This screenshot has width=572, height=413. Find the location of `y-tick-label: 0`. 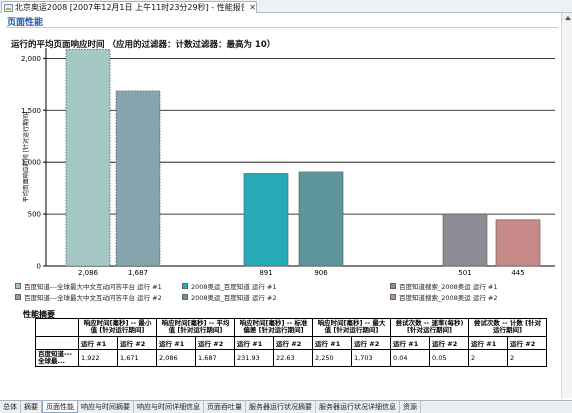

y-tick-label: 0 is located at coordinates (39, 267).